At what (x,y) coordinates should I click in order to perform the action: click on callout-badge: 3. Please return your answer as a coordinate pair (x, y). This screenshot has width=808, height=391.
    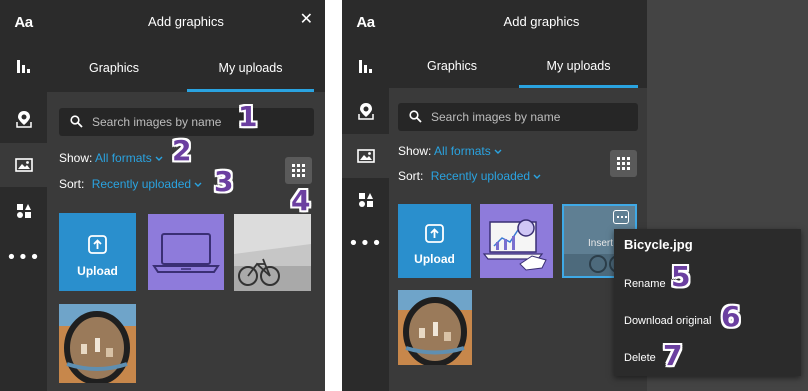
    Looking at the image, I should click on (224, 181).